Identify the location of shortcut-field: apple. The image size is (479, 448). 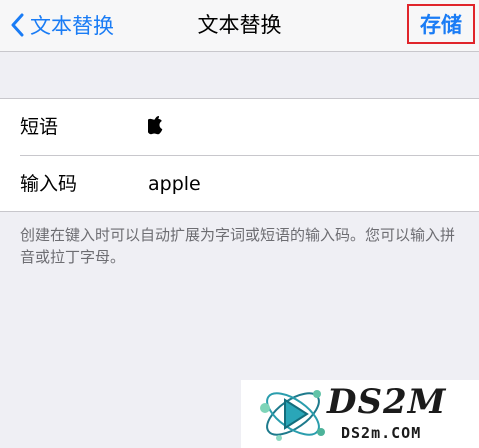
(174, 184).